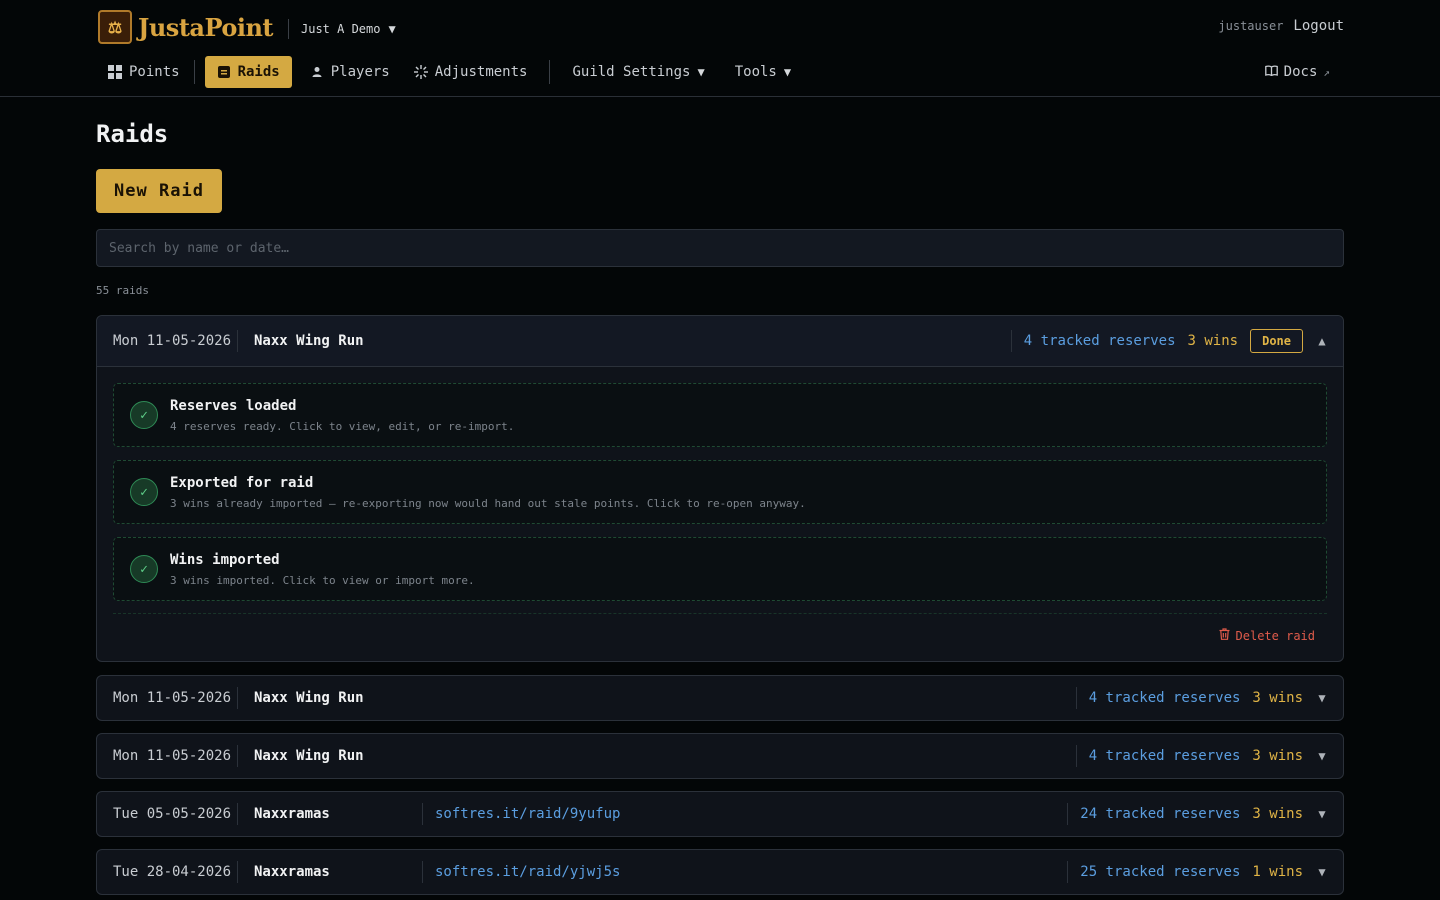 Image resolution: width=1440 pixels, height=900 pixels. Describe the element at coordinates (1322, 341) in the screenshot. I see `chevron-up-icon: ▲` at that location.